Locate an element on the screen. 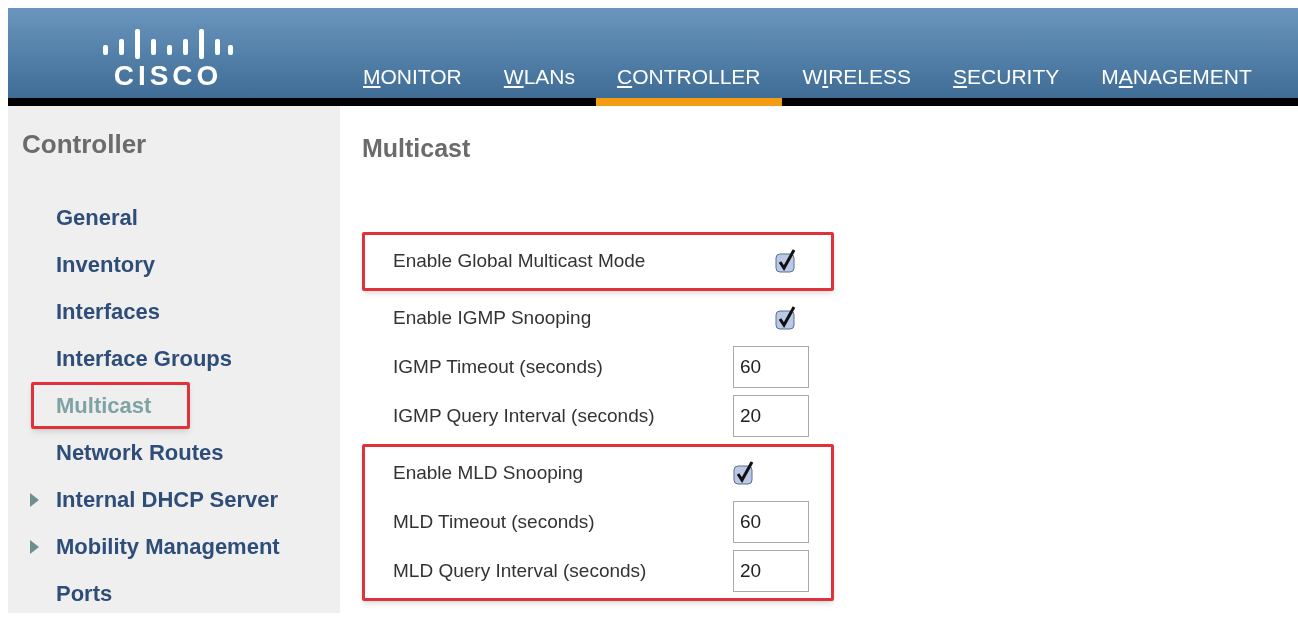 The width and height of the screenshot is (1298, 621). sidebar-title: Controller is located at coordinates (84, 144).